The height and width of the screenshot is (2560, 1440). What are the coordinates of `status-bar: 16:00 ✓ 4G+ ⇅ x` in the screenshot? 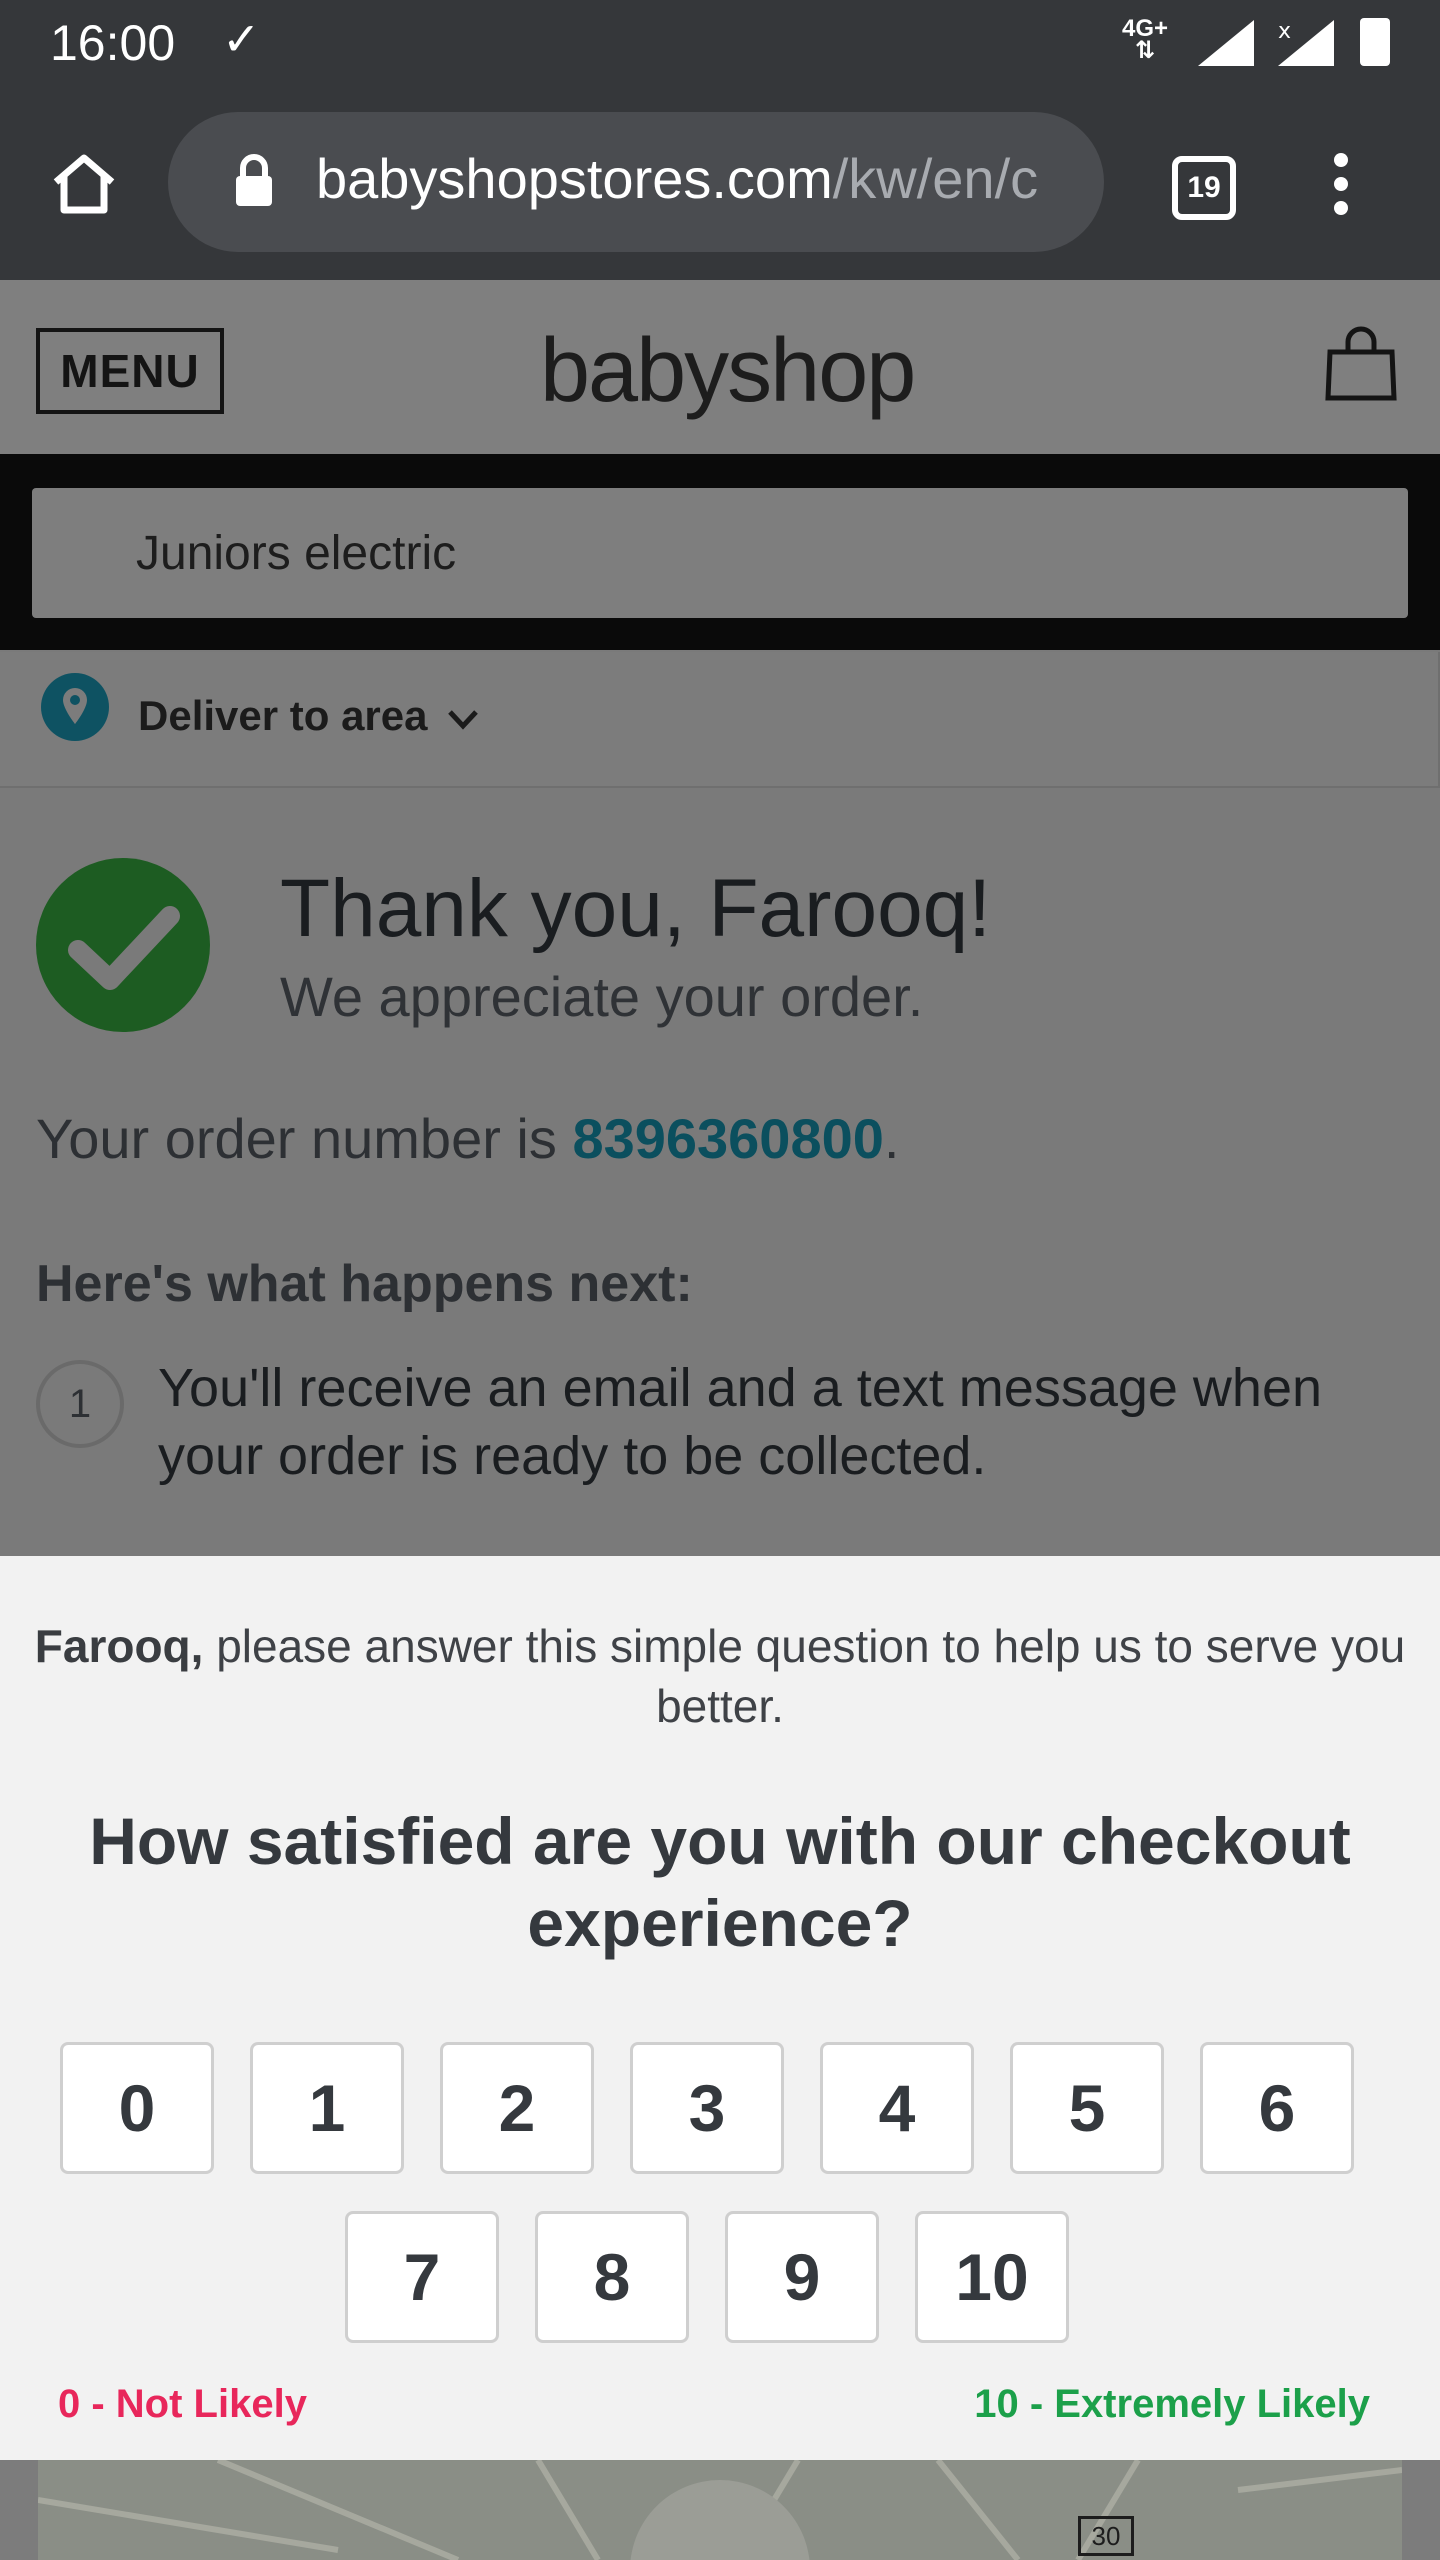 It's located at (720, 42).